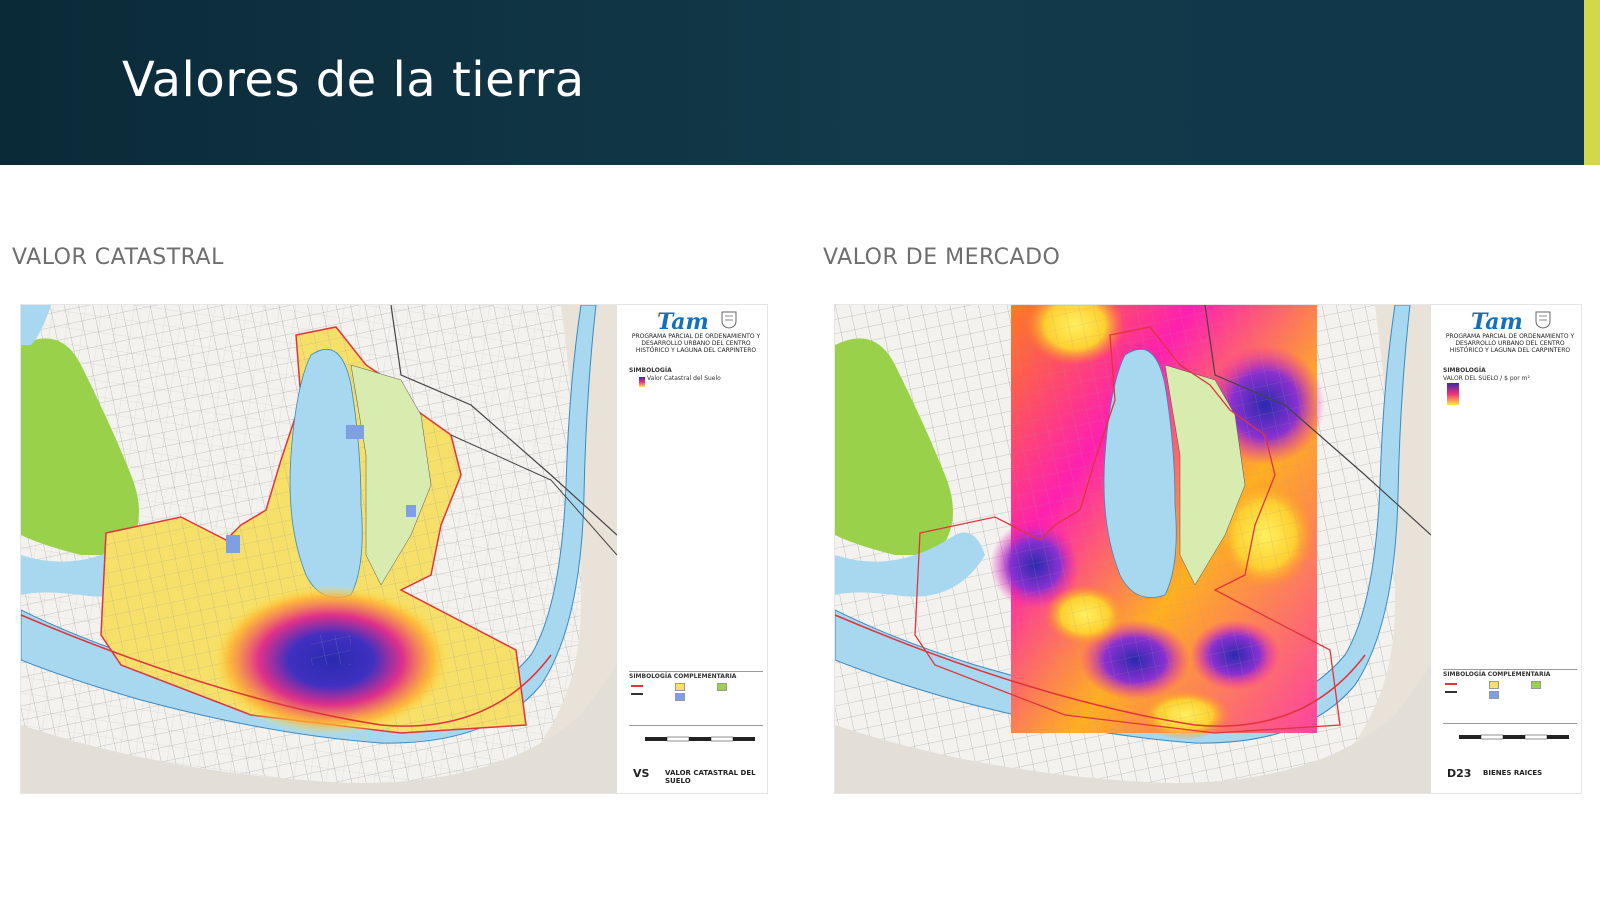  What do you see at coordinates (1513, 773) in the screenshot?
I see `sheet-title: BIENES RAICES` at bounding box center [1513, 773].